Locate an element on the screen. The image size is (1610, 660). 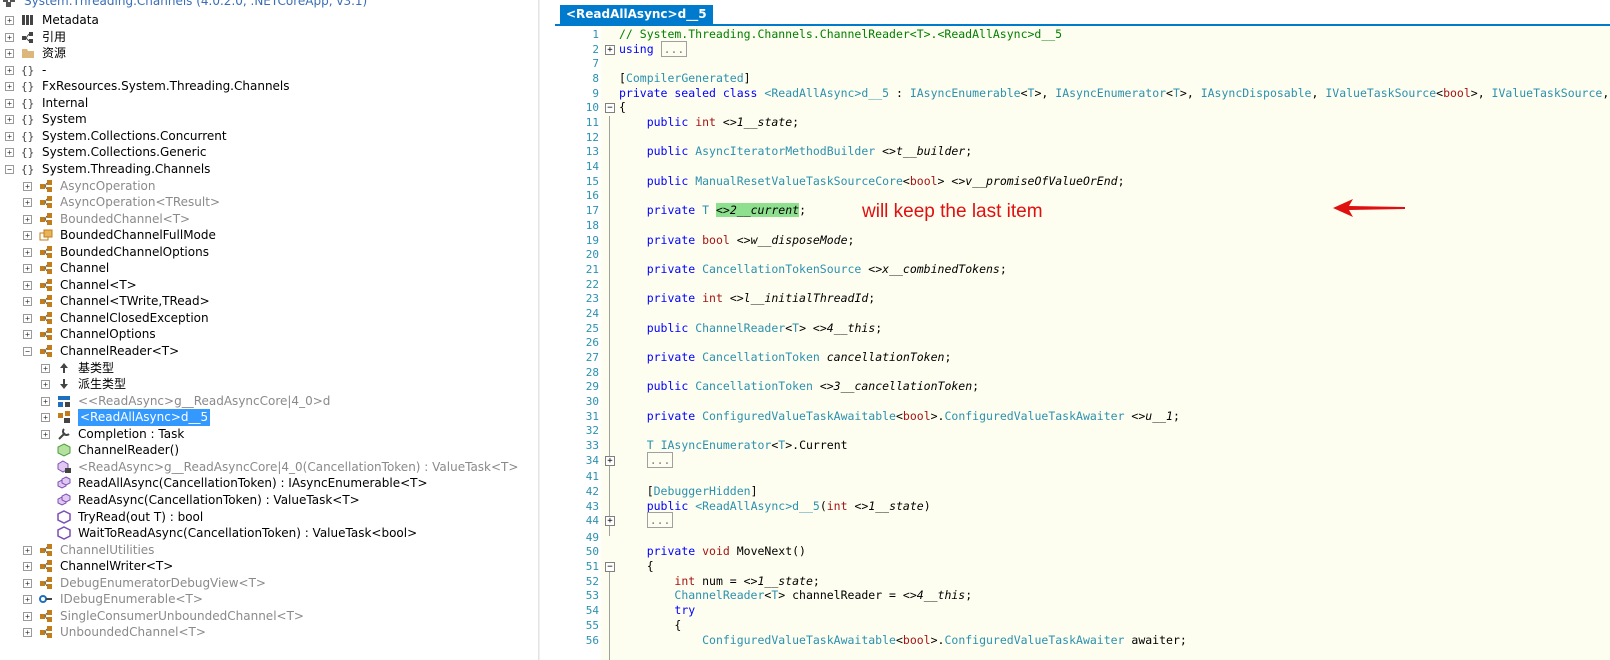
tree-item-label: ChannelClosedException is located at coordinates (134, 317).